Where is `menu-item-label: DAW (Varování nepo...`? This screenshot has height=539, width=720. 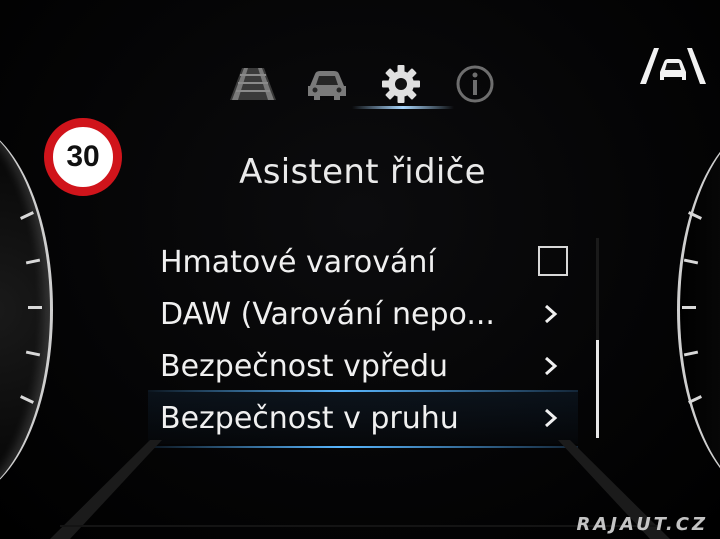
menu-item-label: DAW (Varování nepo... is located at coordinates (327, 314).